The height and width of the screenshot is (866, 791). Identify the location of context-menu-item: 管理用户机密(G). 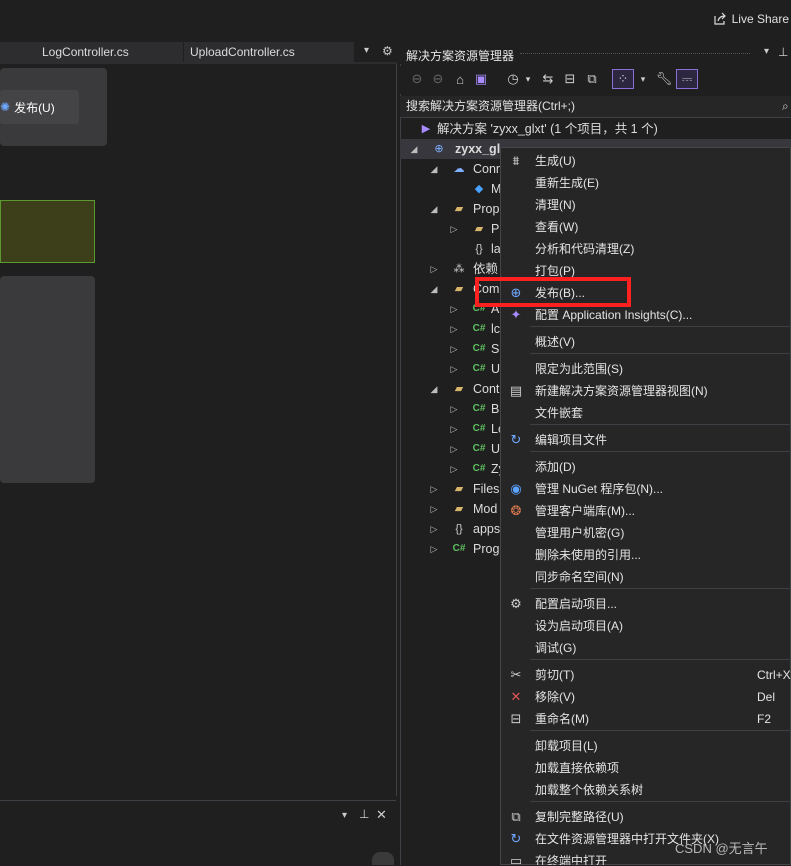
(646, 533).